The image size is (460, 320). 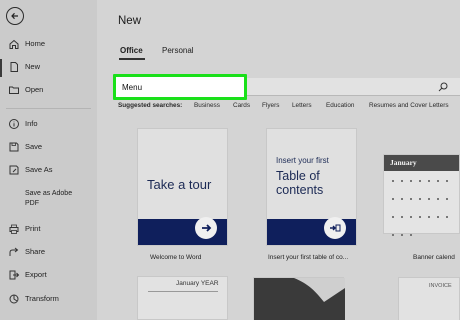 I want to click on sidebar-item-label: Info, so click(x=31, y=123).